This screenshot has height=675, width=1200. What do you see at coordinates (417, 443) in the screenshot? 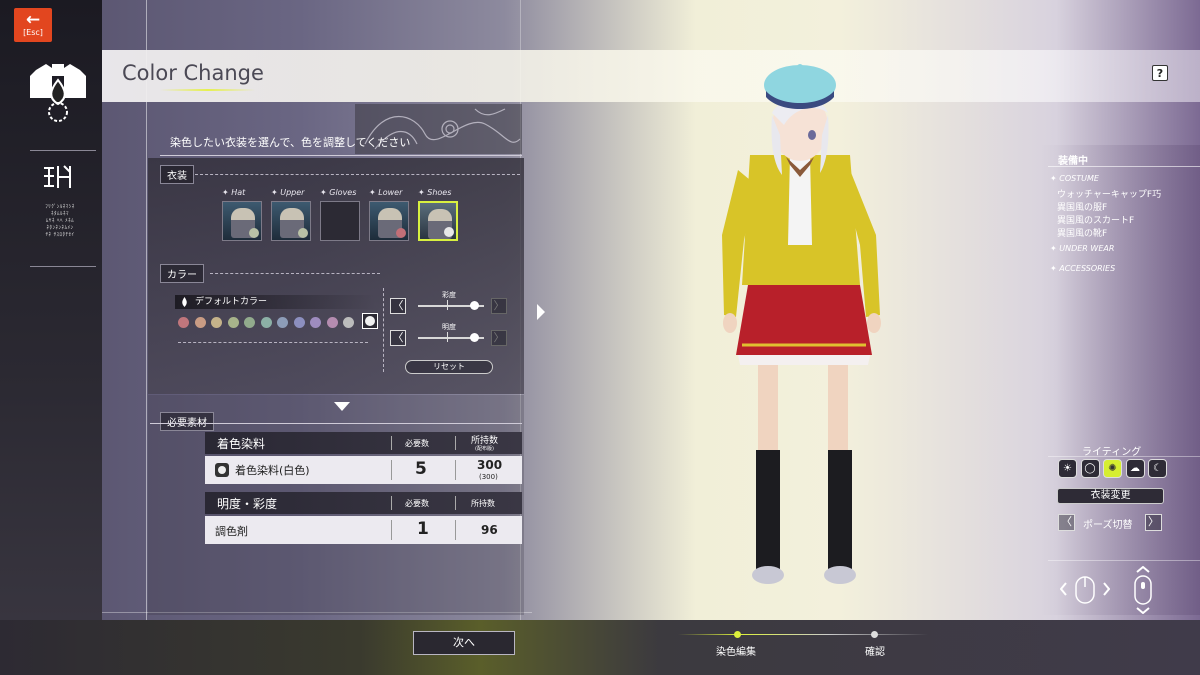
I see `required-col-header: 必要数` at bounding box center [417, 443].